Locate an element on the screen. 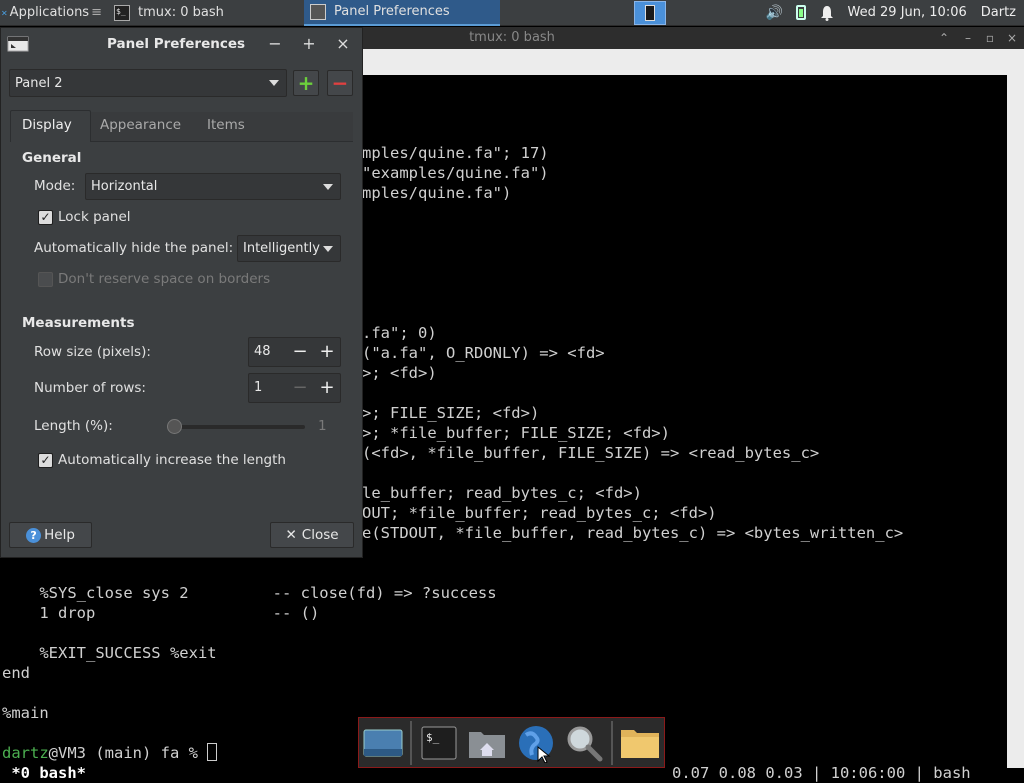 The image size is (1024, 783). tab-items: Items is located at coordinates (226, 125).